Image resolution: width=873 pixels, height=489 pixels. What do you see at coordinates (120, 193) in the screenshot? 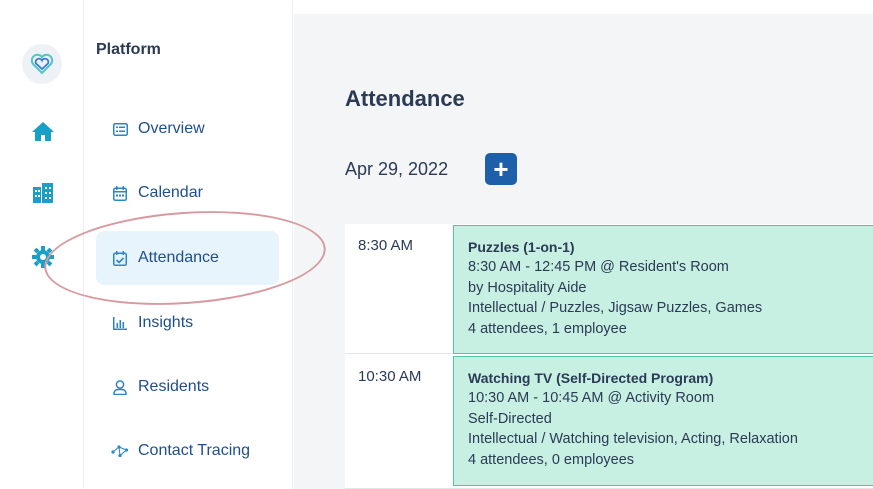
I see `calendar-icon` at bounding box center [120, 193].